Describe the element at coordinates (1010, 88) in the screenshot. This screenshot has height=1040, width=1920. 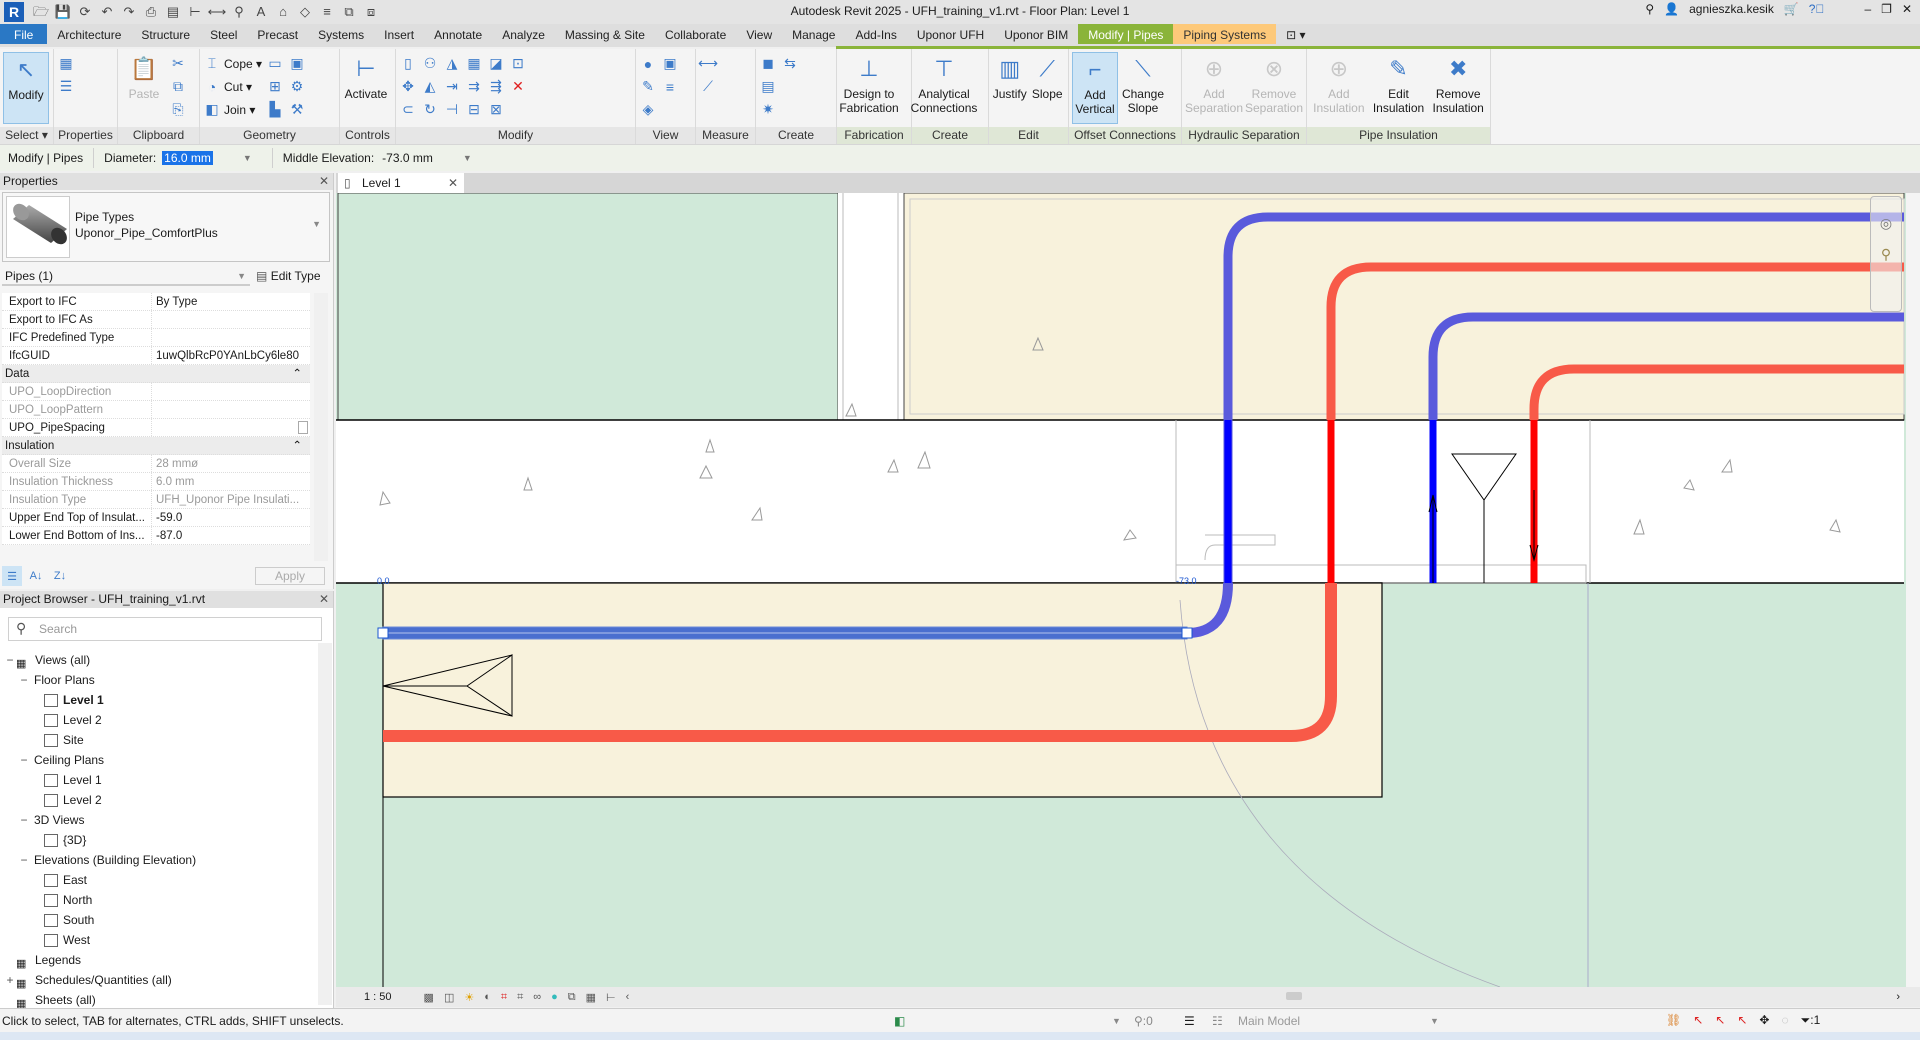
I see `justify-button: ▥ Justify` at that location.